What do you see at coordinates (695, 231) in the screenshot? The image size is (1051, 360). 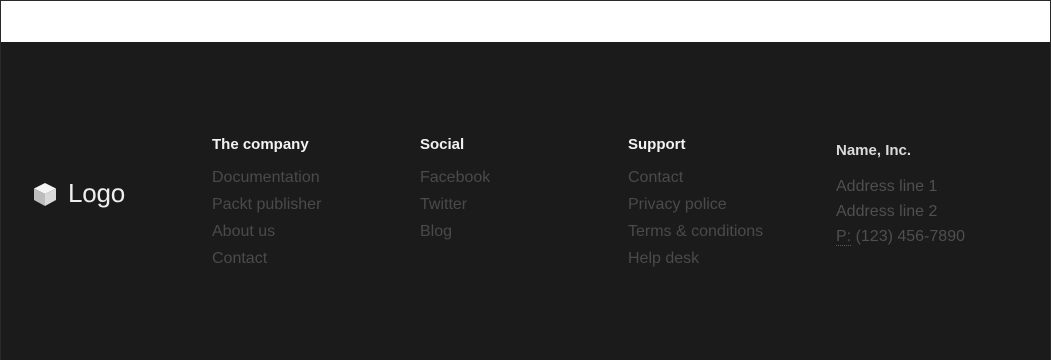 I see `footer-link-terms: Terms & conditions` at bounding box center [695, 231].